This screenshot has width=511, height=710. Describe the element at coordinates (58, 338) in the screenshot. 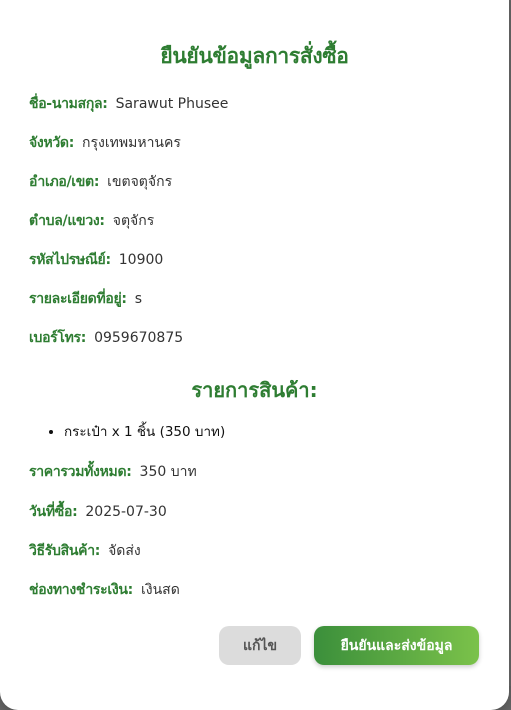

I see `field-label: เบอร์โทร:` at that location.